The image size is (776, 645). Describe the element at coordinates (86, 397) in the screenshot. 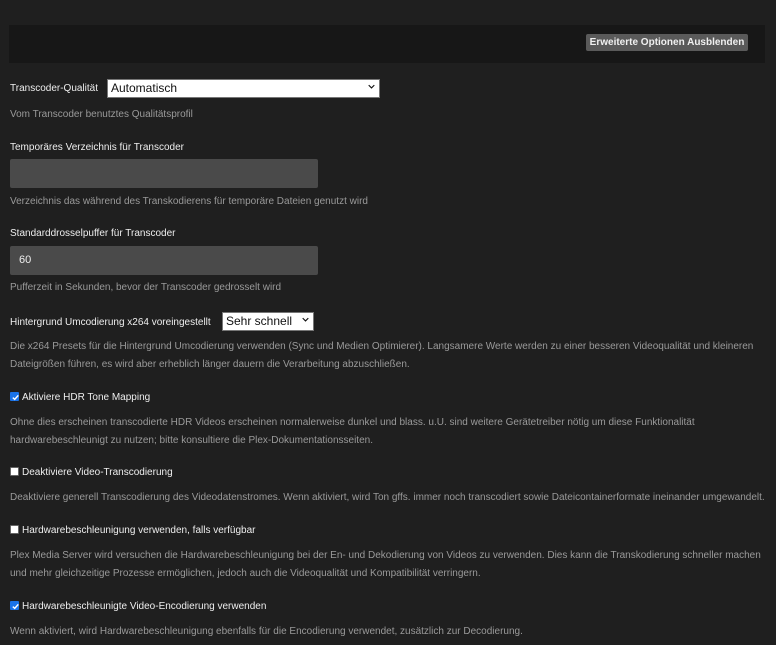

I see `hdr-tone-mapping-label: Aktiviere HDR Tone Mapping` at that location.